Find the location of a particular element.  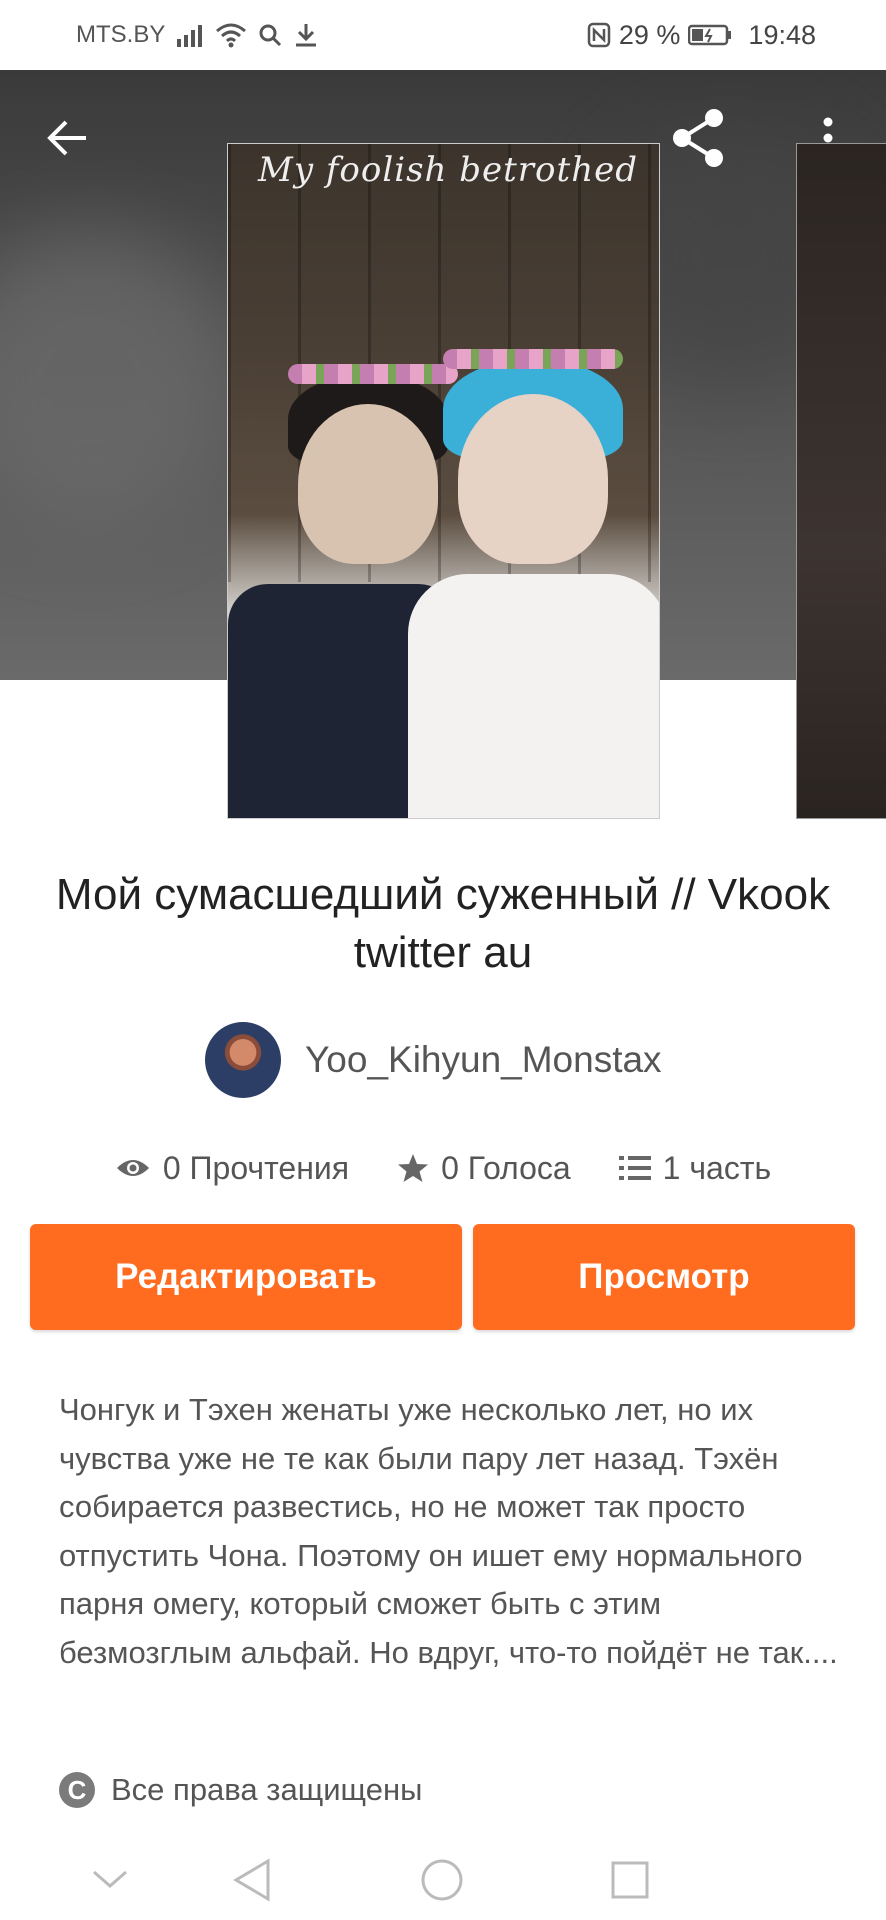

nfc-icon is located at coordinates (599, 35).